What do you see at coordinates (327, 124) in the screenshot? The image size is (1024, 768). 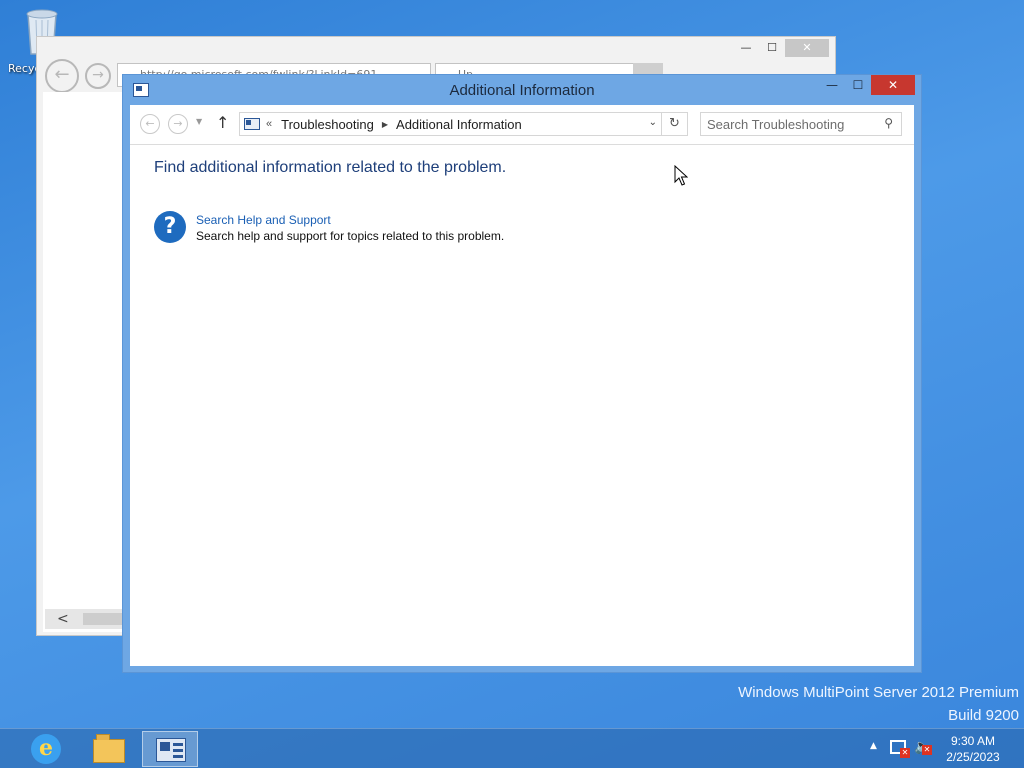 I see `breadcrumb-troubleshooting: Troubleshooting` at bounding box center [327, 124].